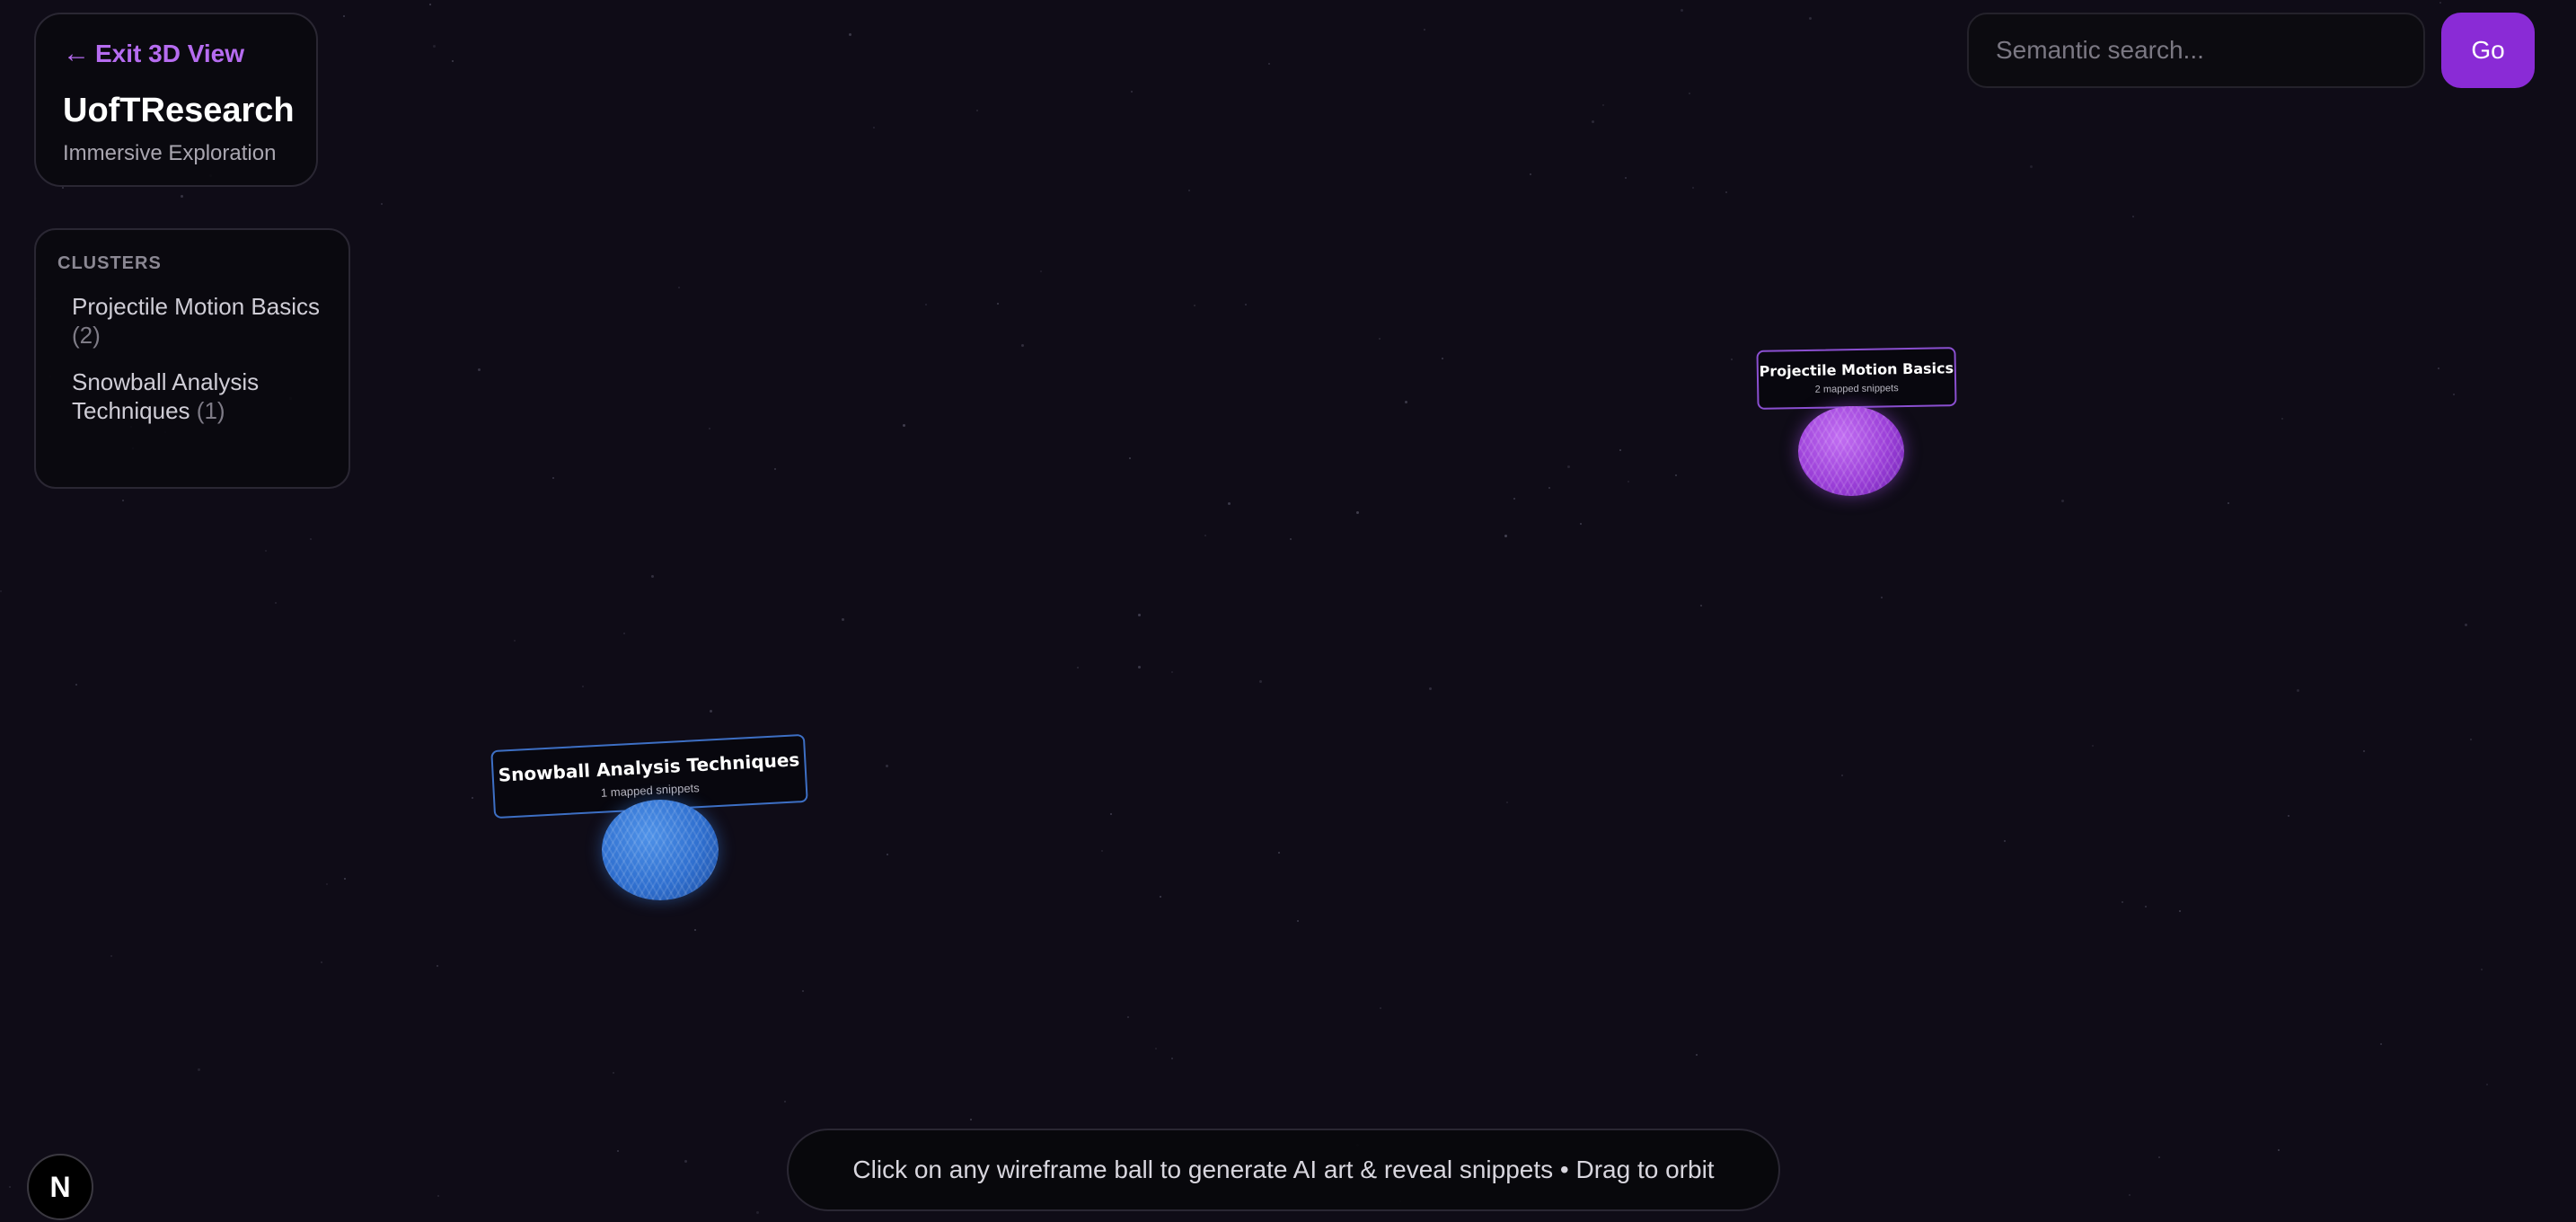 The image size is (2576, 1222). Describe the element at coordinates (199, 321) in the screenshot. I see `cluster-item-projectile-motion: Projectile Motion Basics (2)` at that location.